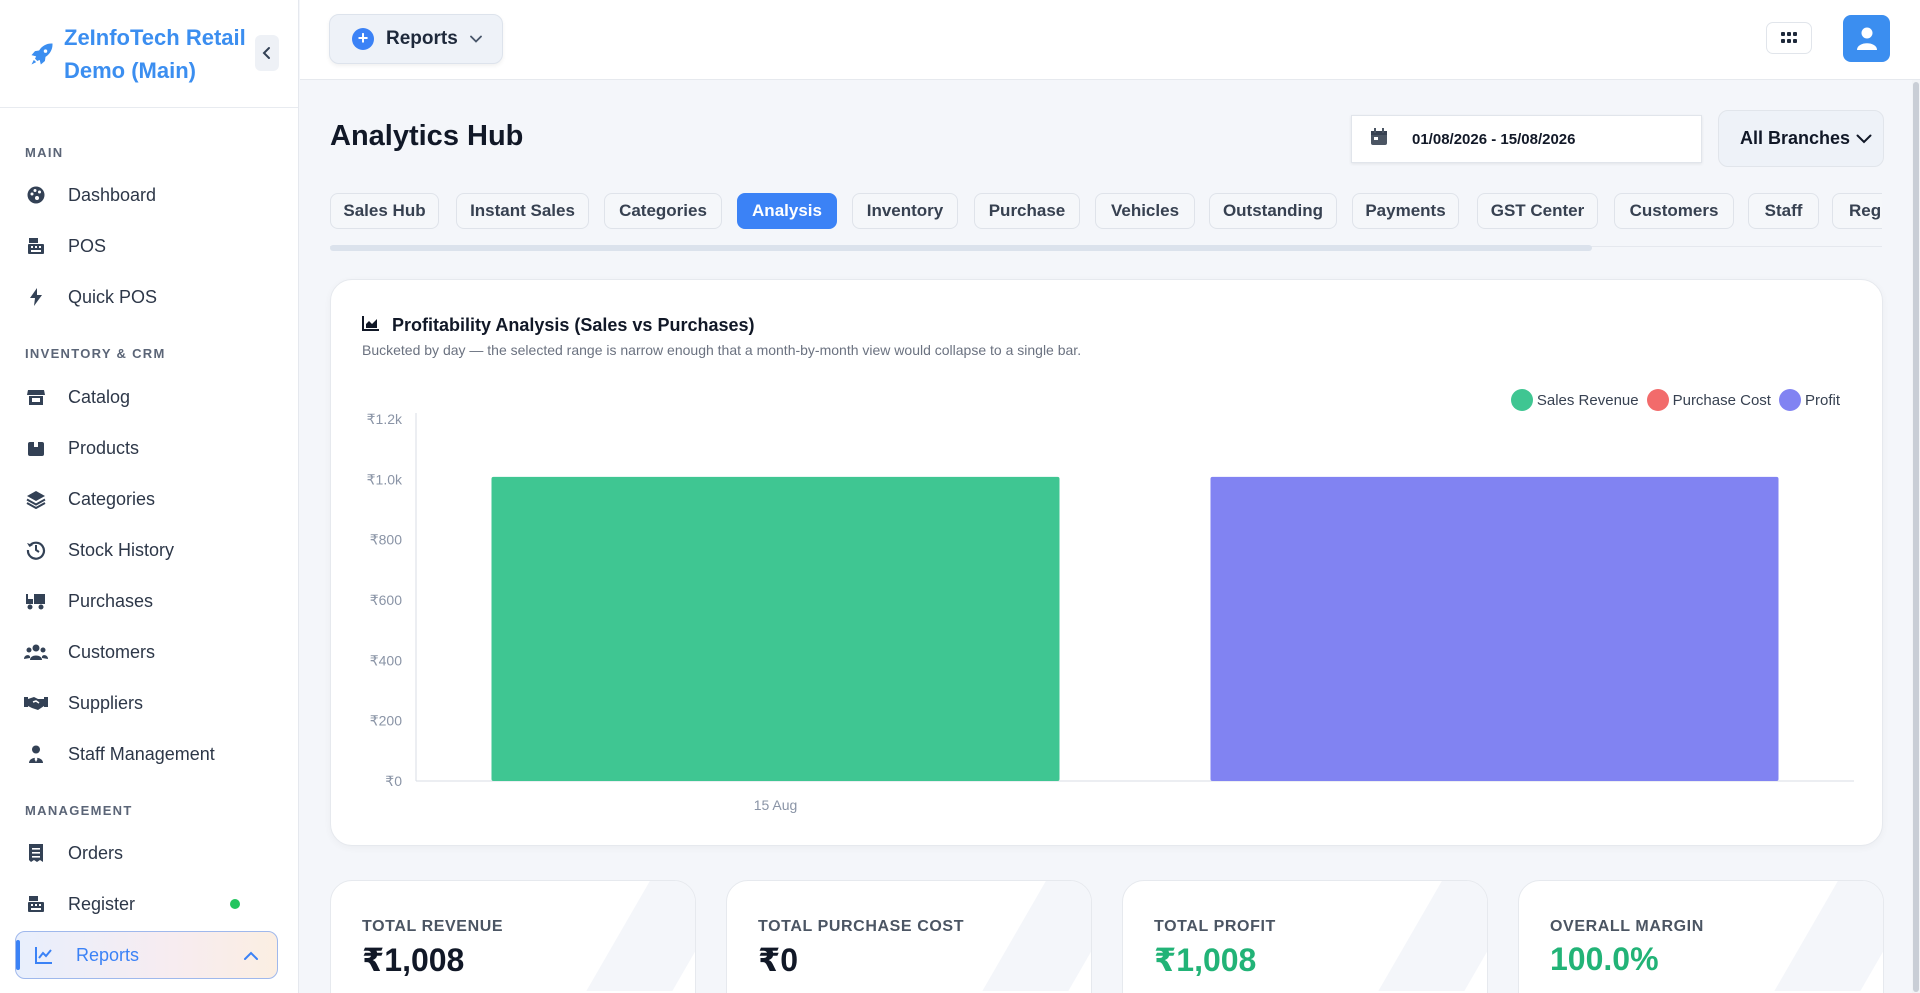 Image resolution: width=1920 pixels, height=993 pixels. I want to click on branch-select: All Branches, so click(1801, 138).